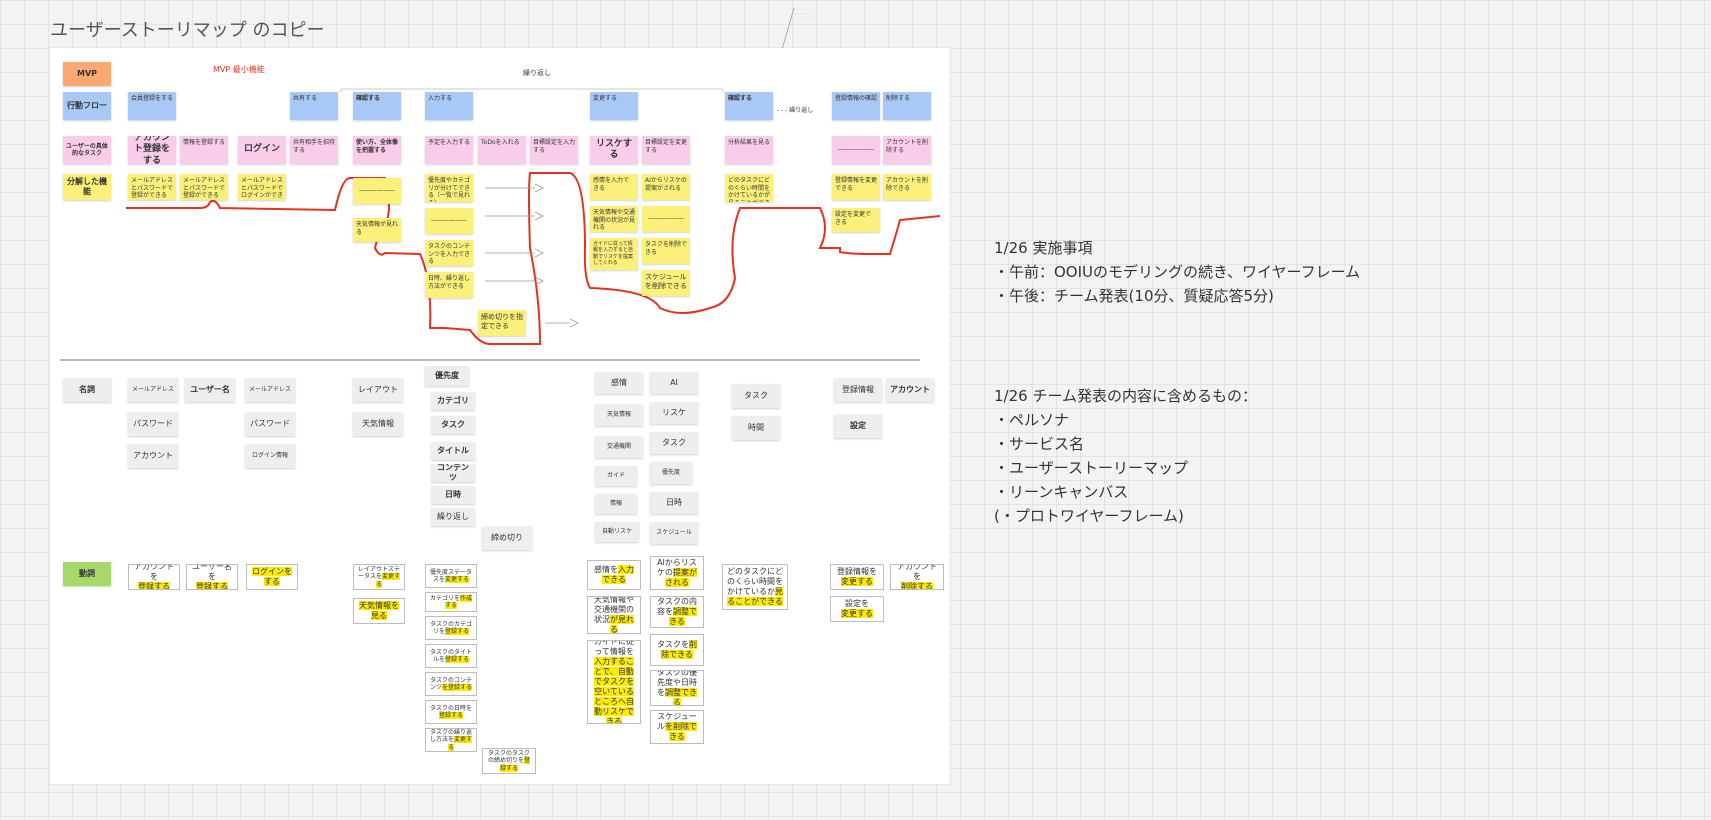  What do you see at coordinates (907, 106) in the screenshot?
I see `flow-sticky: 削除する` at bounding box center [907, 106].